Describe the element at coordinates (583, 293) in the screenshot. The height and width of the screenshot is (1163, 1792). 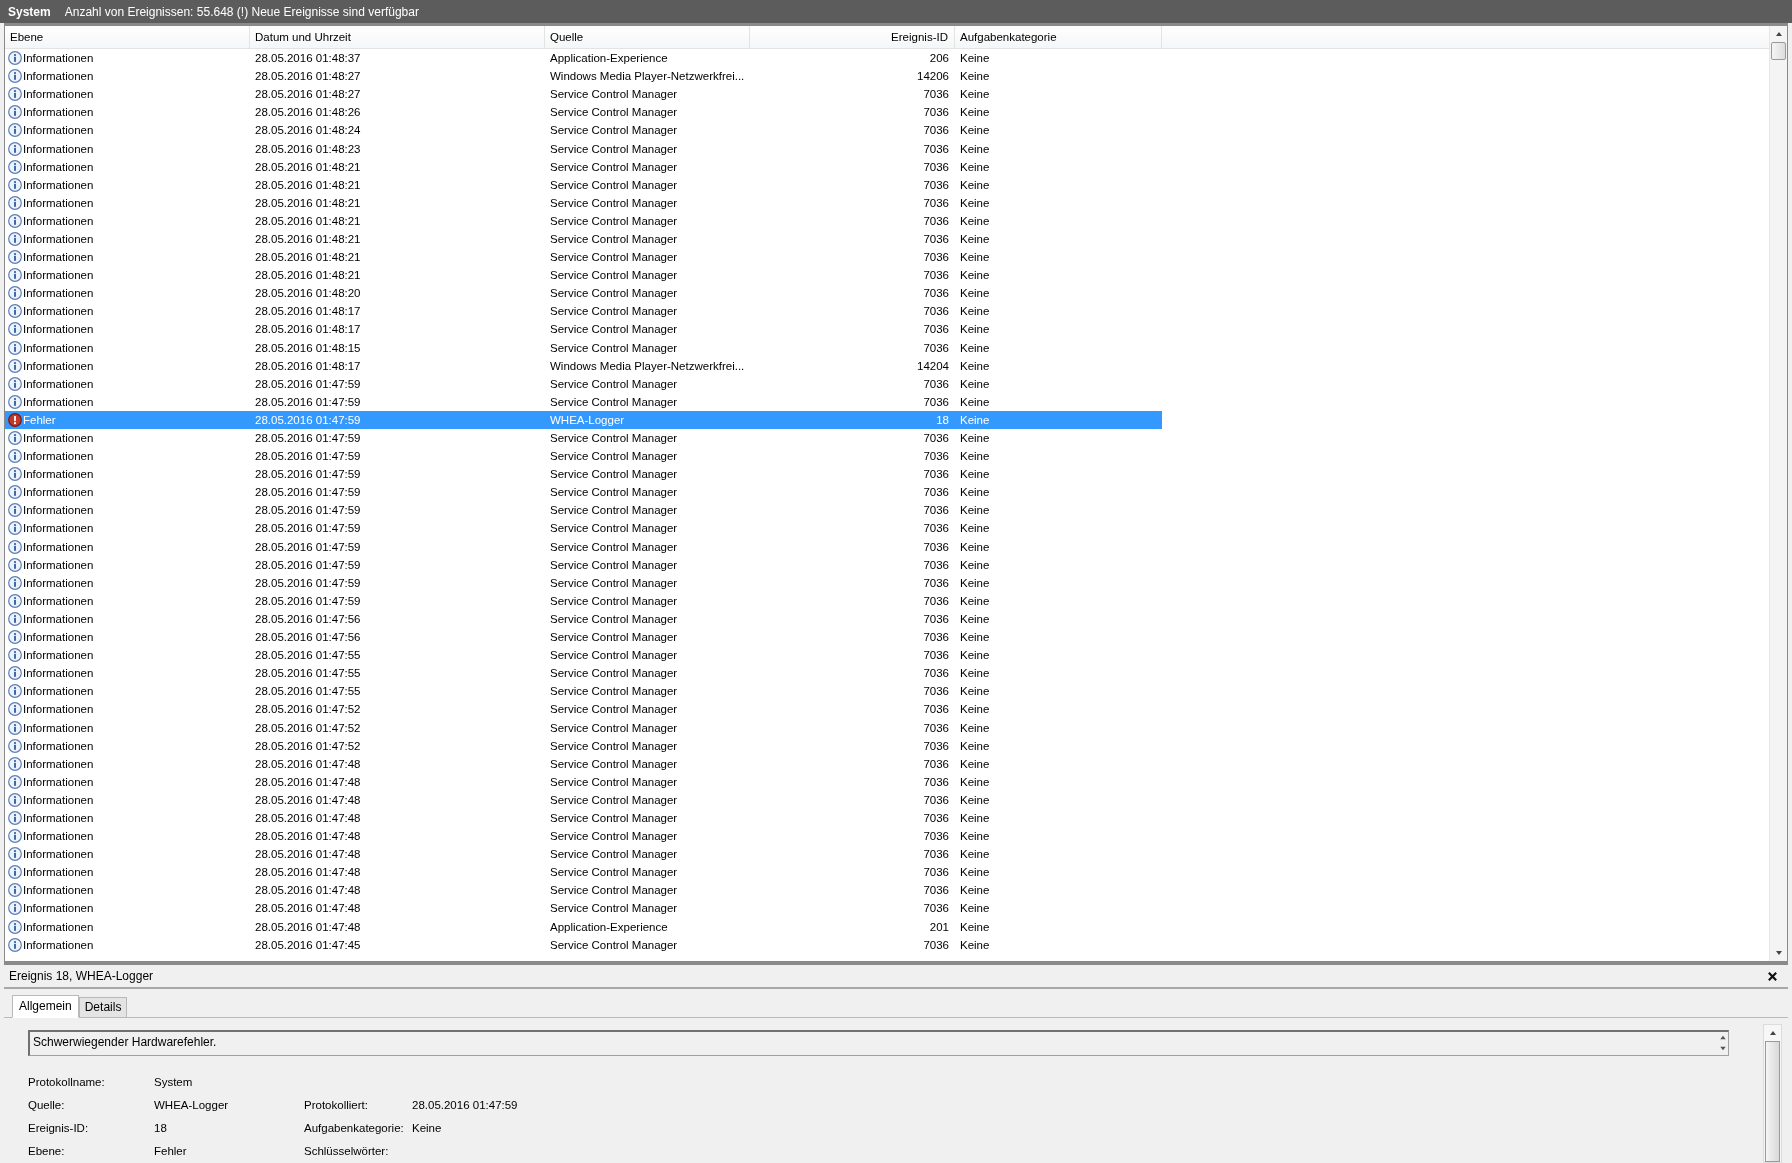
I see `event-row: Informationen 28.05.2016 01:48:20 Service Control Manager 7036 Keine` at that location.